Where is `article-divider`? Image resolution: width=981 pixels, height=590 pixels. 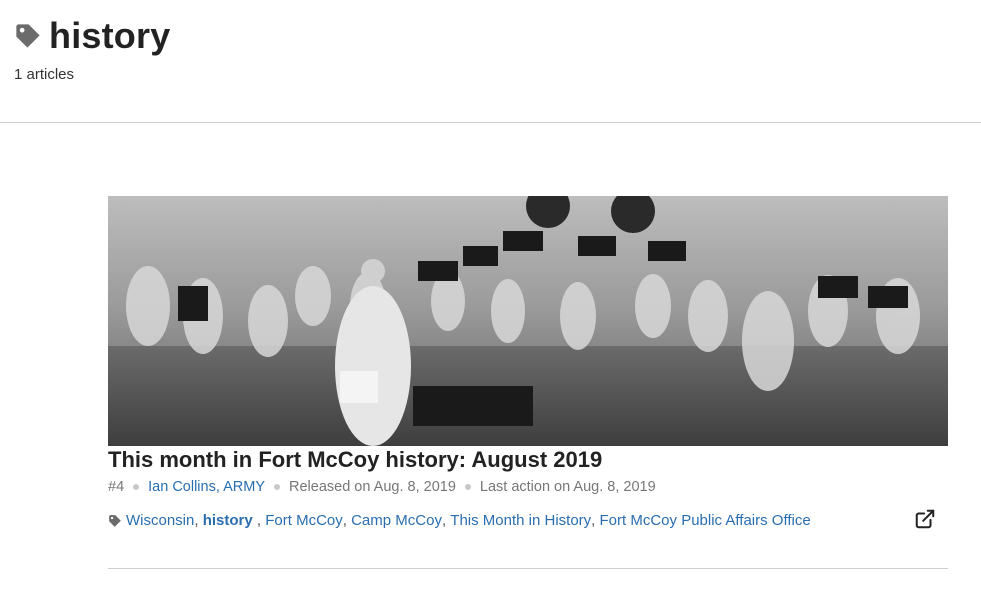 article-divider is located at coordinates (528, 568).